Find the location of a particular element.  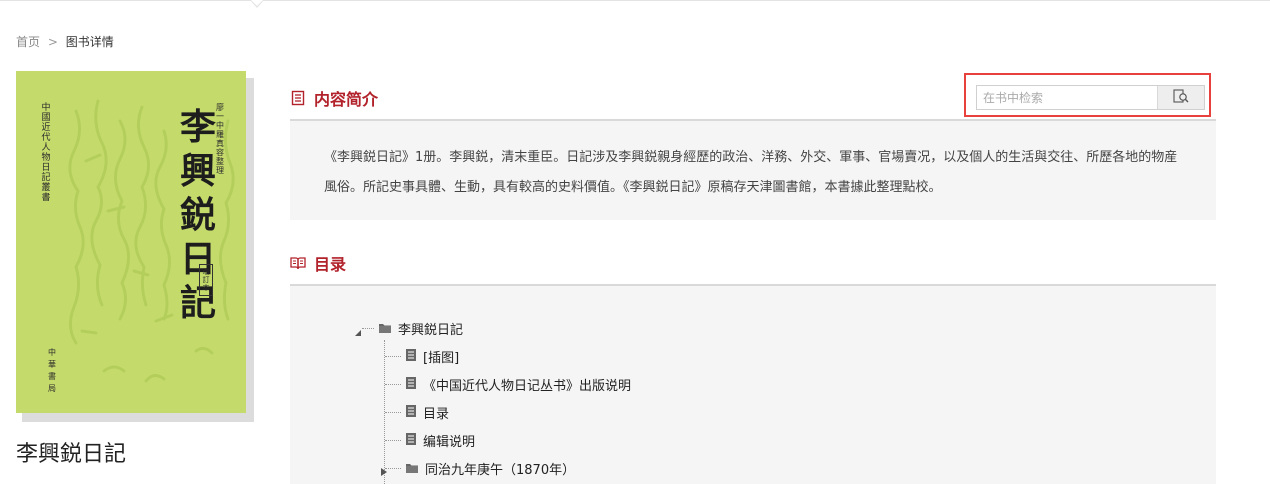

intro-section-heading: 内容简介 is located at coordinates (334, 98).